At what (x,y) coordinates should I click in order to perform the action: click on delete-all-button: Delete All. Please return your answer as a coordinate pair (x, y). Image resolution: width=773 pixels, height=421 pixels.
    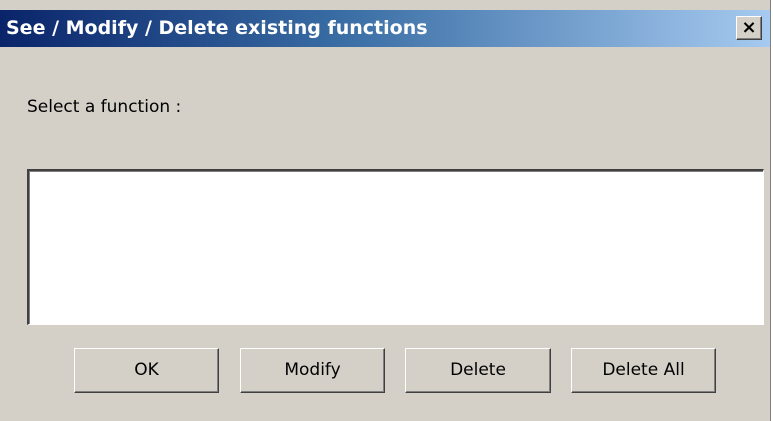
    Looking at the image, I should click on (643, 370).